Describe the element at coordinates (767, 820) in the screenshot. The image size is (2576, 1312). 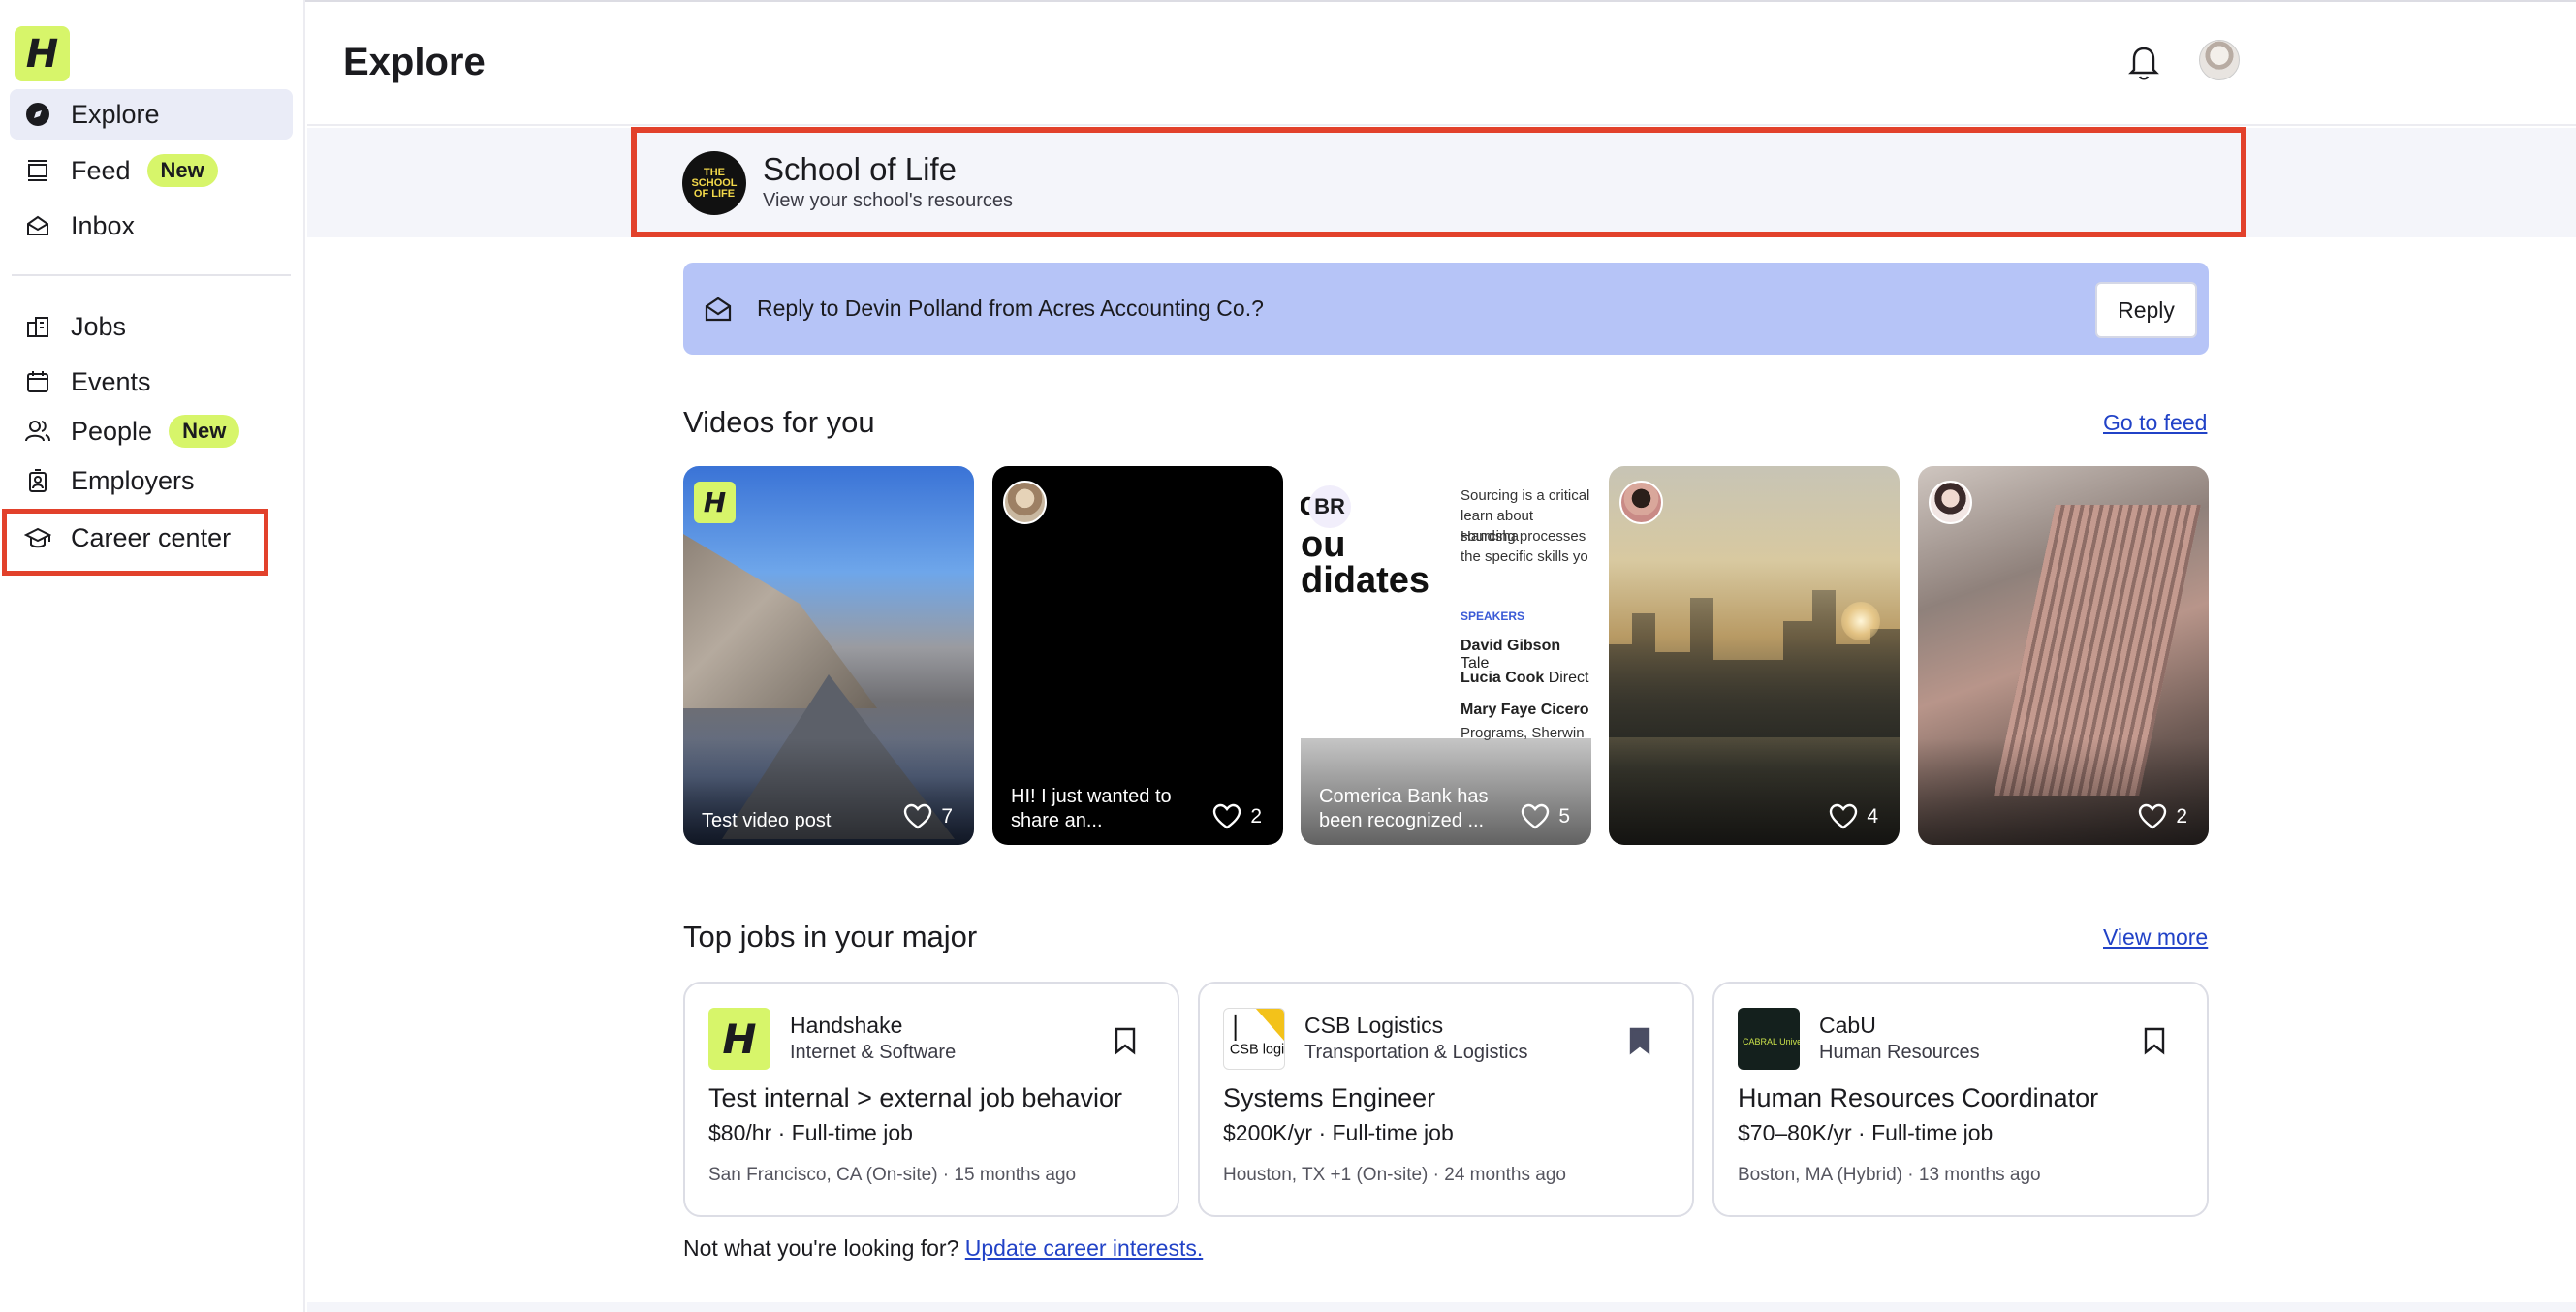
I see `video-caption: Test video post` at that location.